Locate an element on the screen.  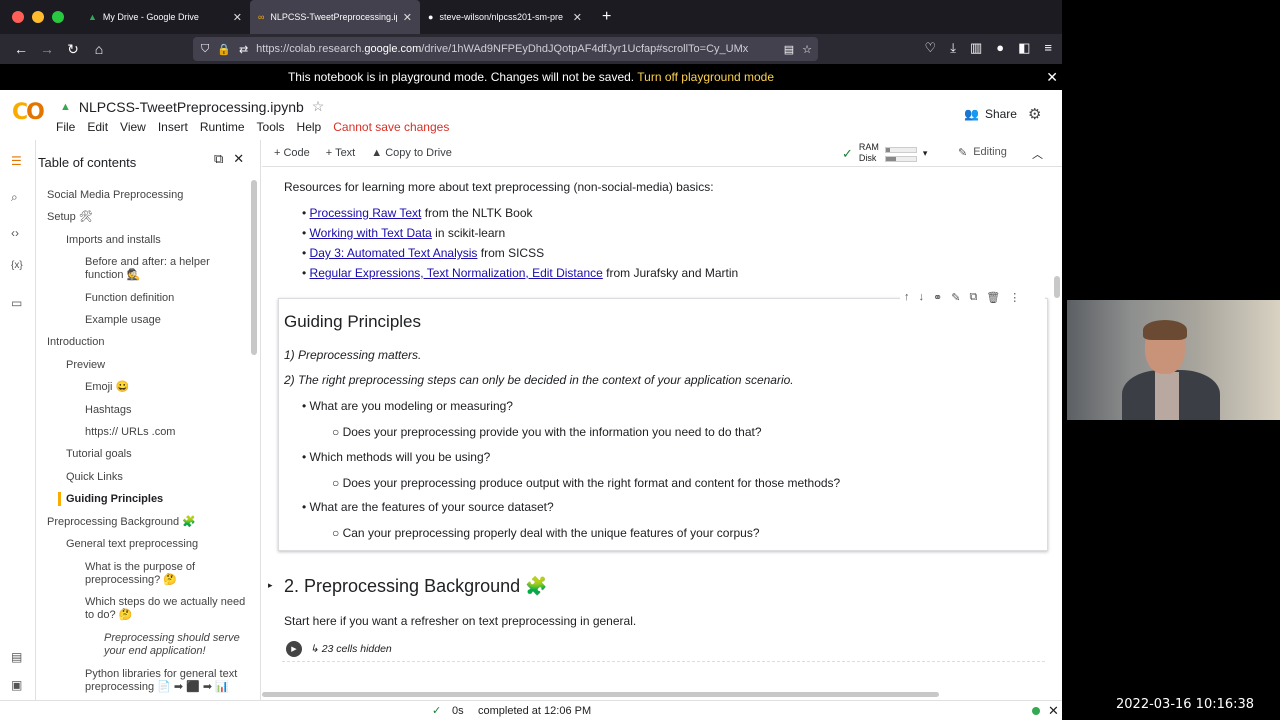
tab-colab-notebook: ∞ NLPCSS-TweetPreprocessing.ip ✕ is located at coordinates (335, 17).